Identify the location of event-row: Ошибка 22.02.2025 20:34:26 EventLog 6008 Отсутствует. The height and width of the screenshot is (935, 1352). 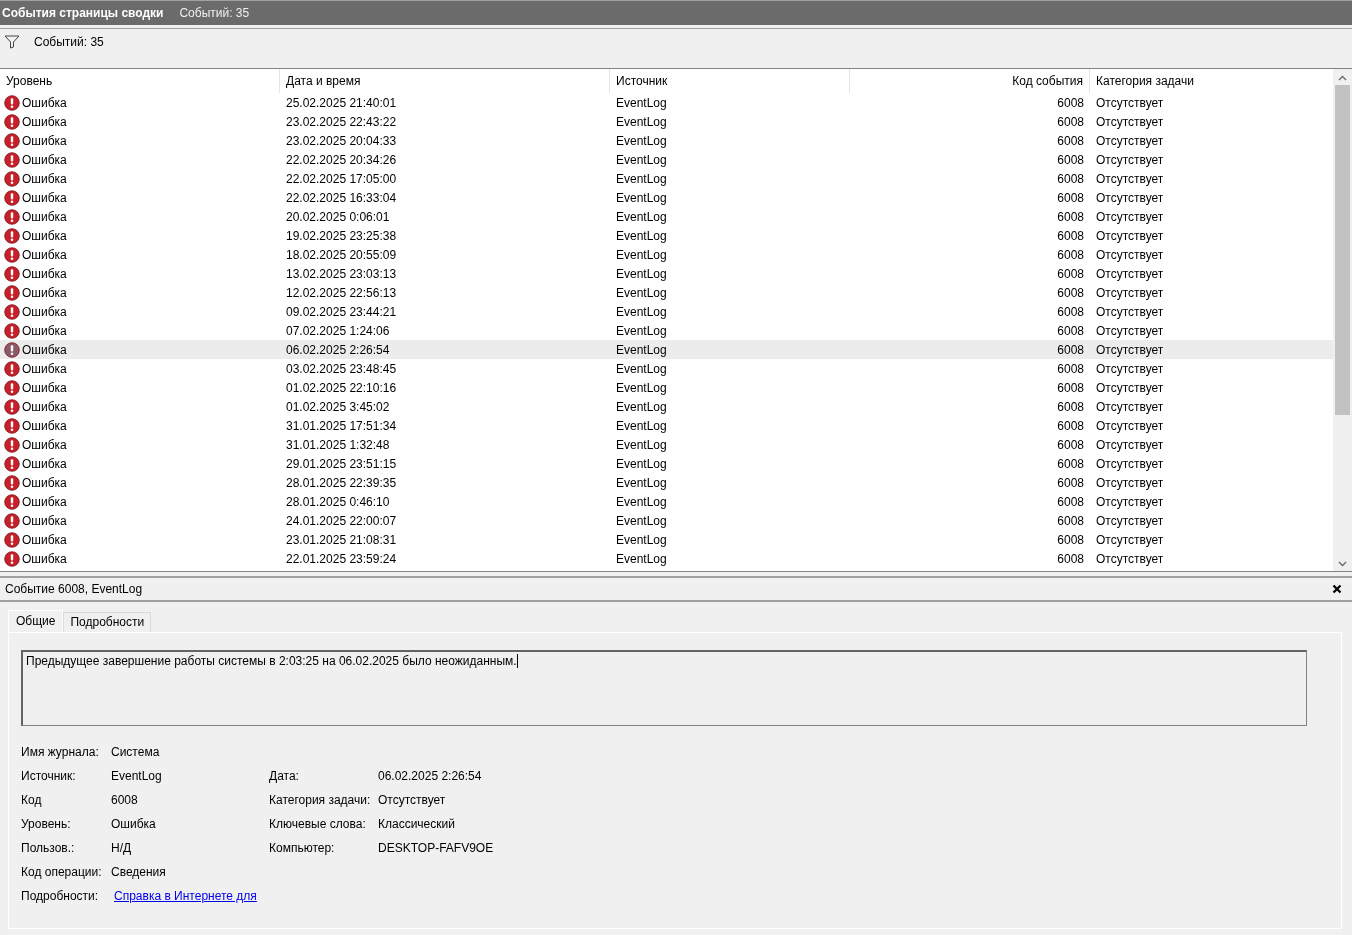
(666, 159).